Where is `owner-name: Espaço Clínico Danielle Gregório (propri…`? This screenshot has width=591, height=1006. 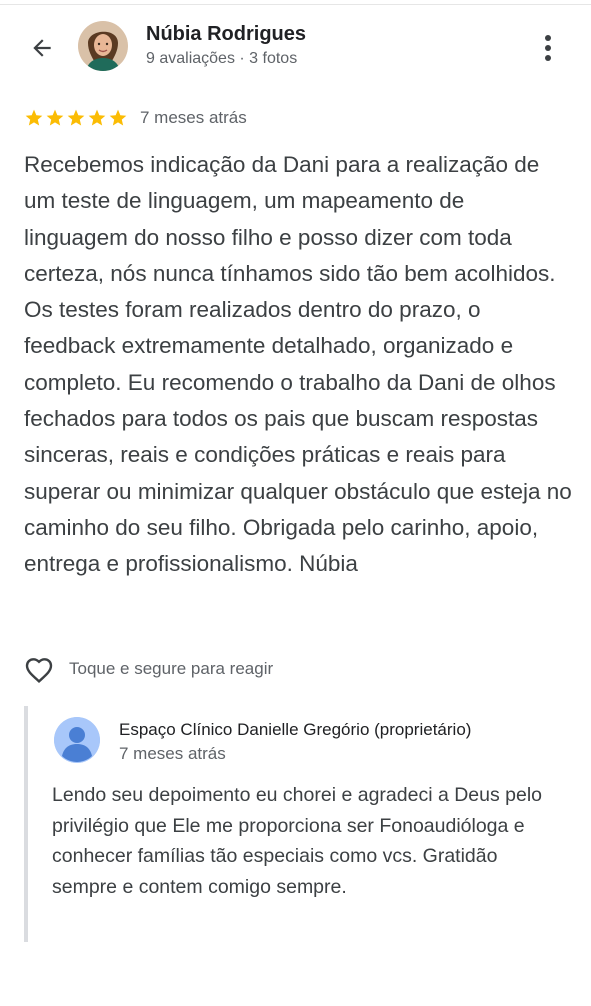 owner-name: Espaço Clínico Danielle Gregório (propri… is located at coordinates (295, 729).